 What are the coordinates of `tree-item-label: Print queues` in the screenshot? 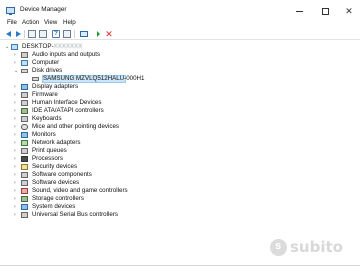 It's located at (49, 150).